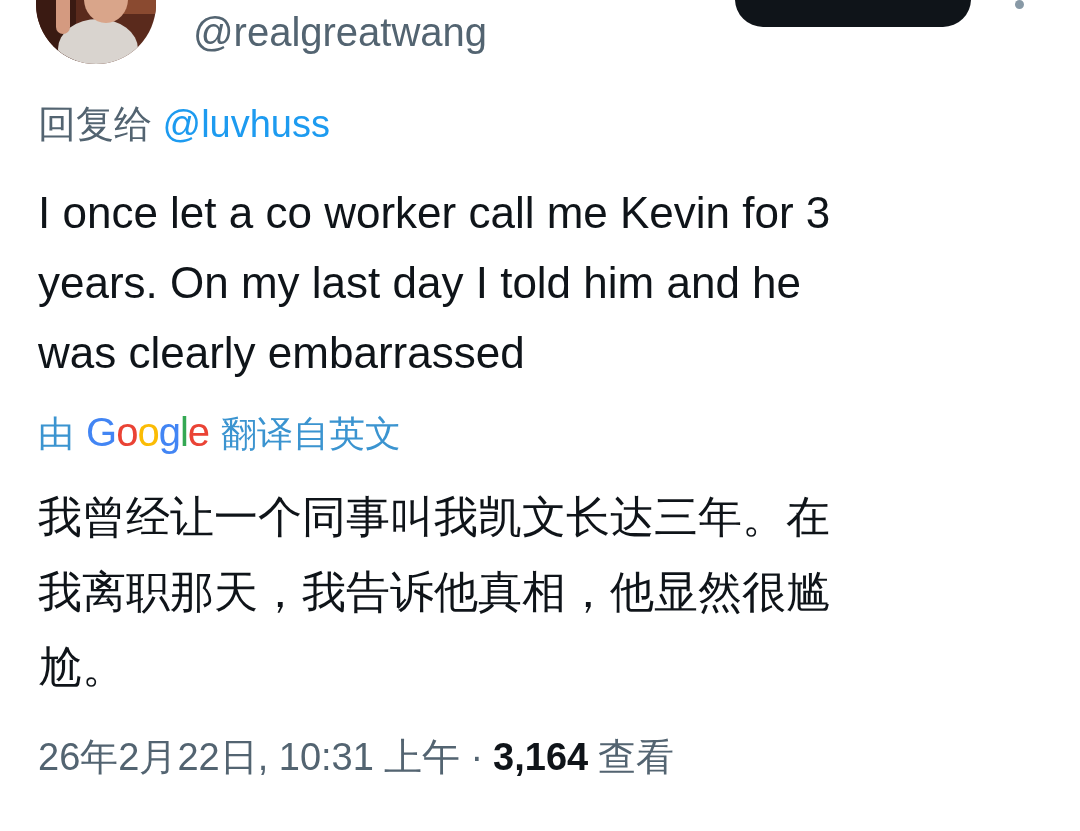 The width and height of the screenshot is (1080, 831). Describe the element at coordinates (636, 757) in the screenshot. I see `views-label: 查看` at that location.